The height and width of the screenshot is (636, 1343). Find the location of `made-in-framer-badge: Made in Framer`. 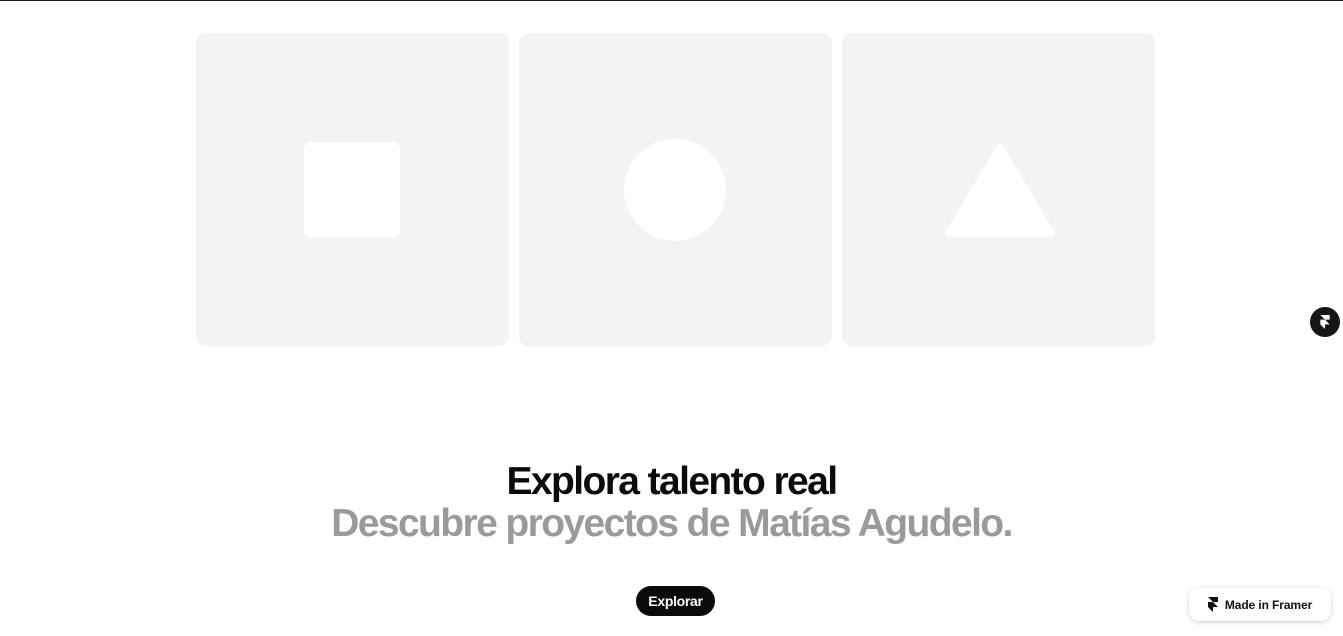

made-in-framer-badge: Made in Framer is located at coordinates (1260, 604).